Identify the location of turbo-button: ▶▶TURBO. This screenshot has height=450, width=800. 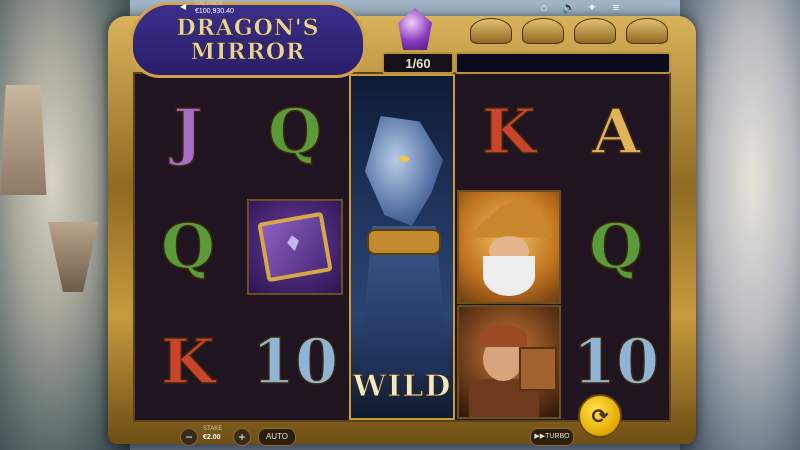
(552, 437).